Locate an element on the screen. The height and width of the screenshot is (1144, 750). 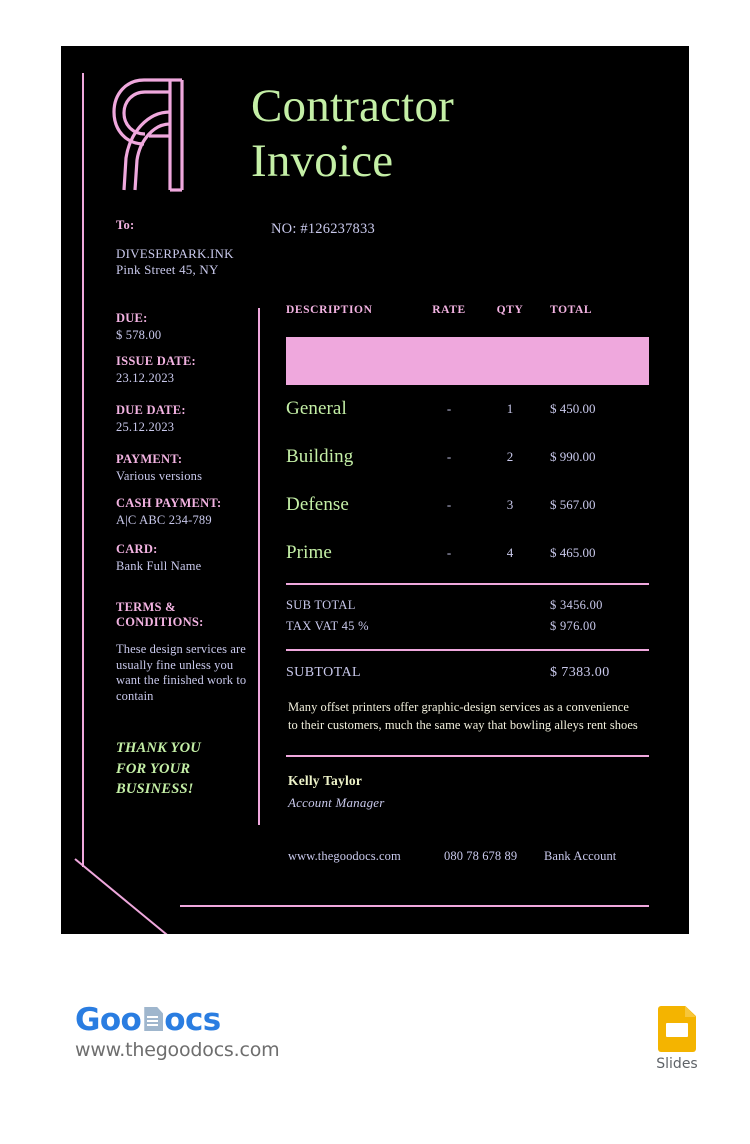
meta-label: CASH PAYMENT: is located at coordinates (169, 503).